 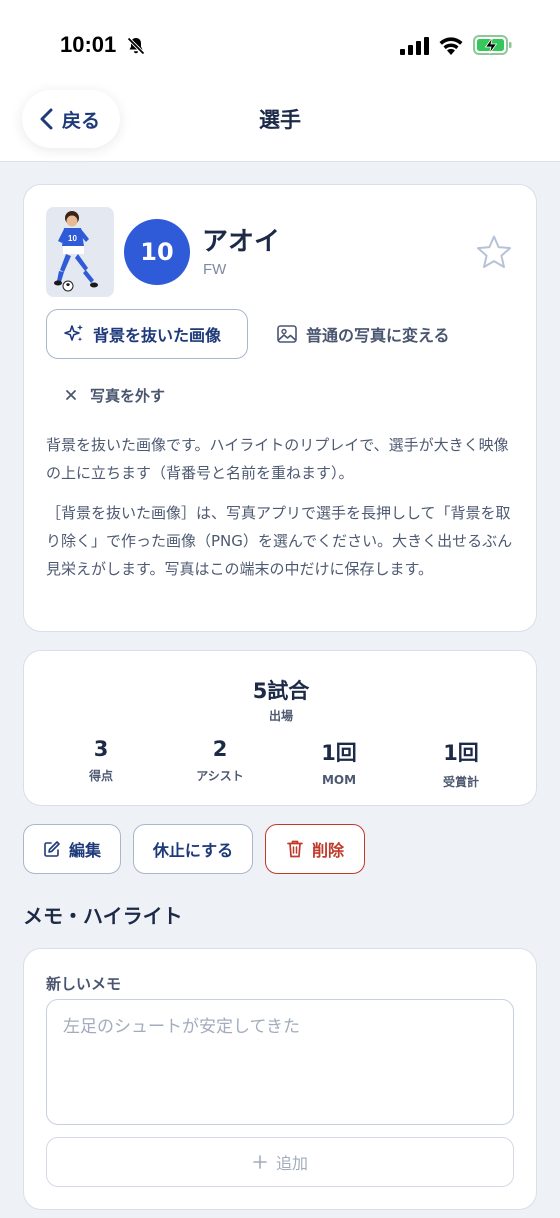 What do you see at coordinates (378, 335) in the screenshot?
I see `normal-photo-label: 普通の写真に変える` at bounding box center [378, 335].